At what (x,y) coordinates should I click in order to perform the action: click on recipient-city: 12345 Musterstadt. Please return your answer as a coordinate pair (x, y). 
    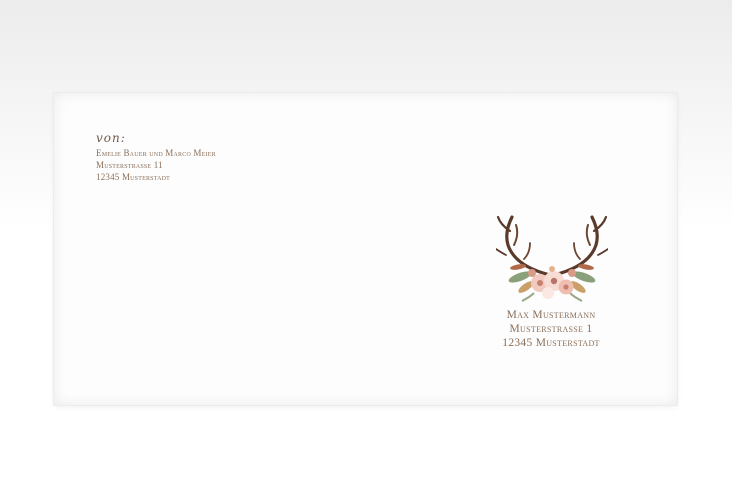
    Looking at the image, I should click on (551, 343).